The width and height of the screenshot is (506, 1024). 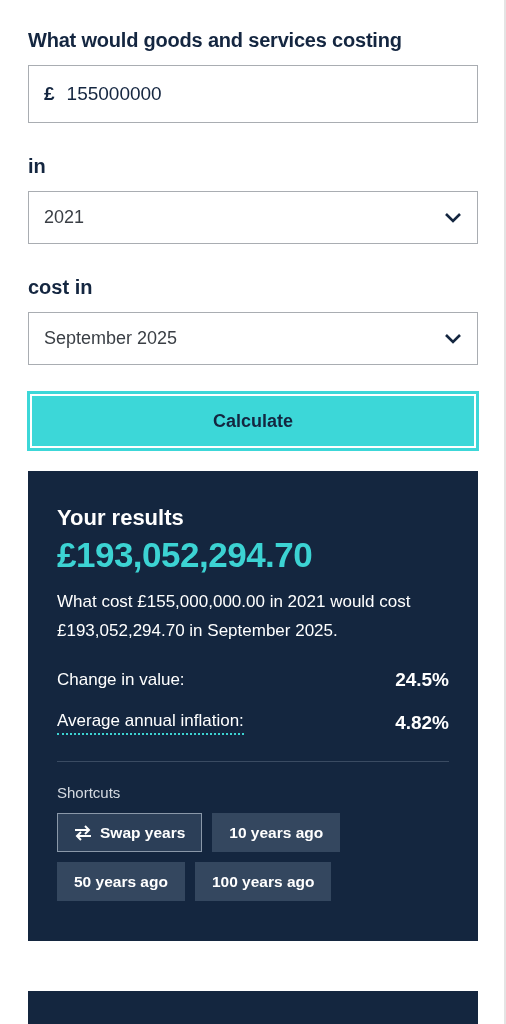 What do you see at coordinates (61, 287) in the screenshot?
I see `field-label: cost in` at bounding box center [61, 287].